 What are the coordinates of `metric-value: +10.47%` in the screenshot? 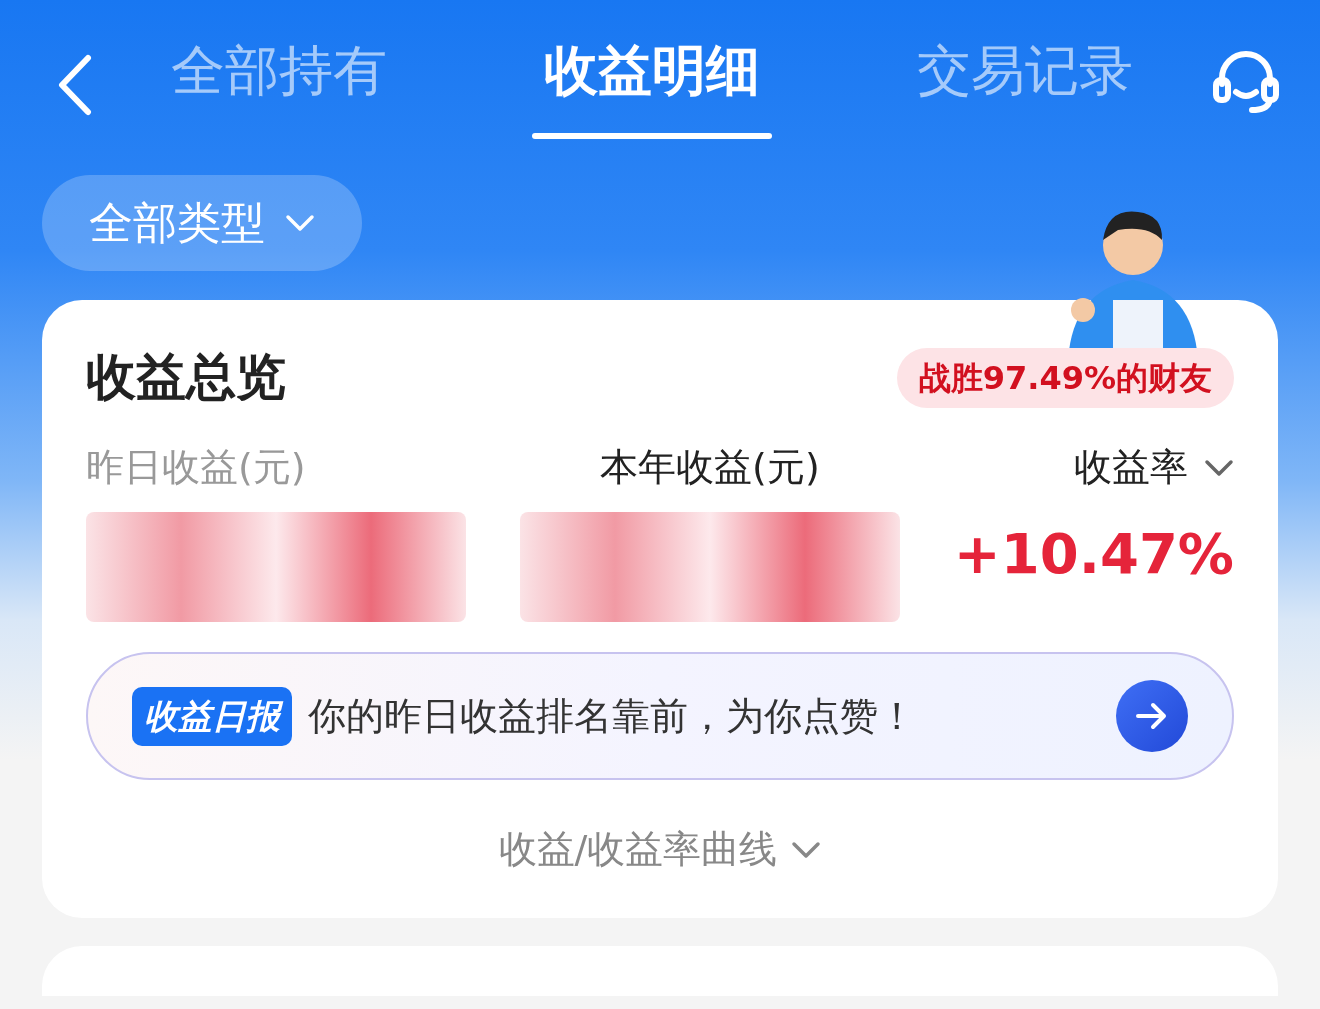 It's located at (1093, 554).